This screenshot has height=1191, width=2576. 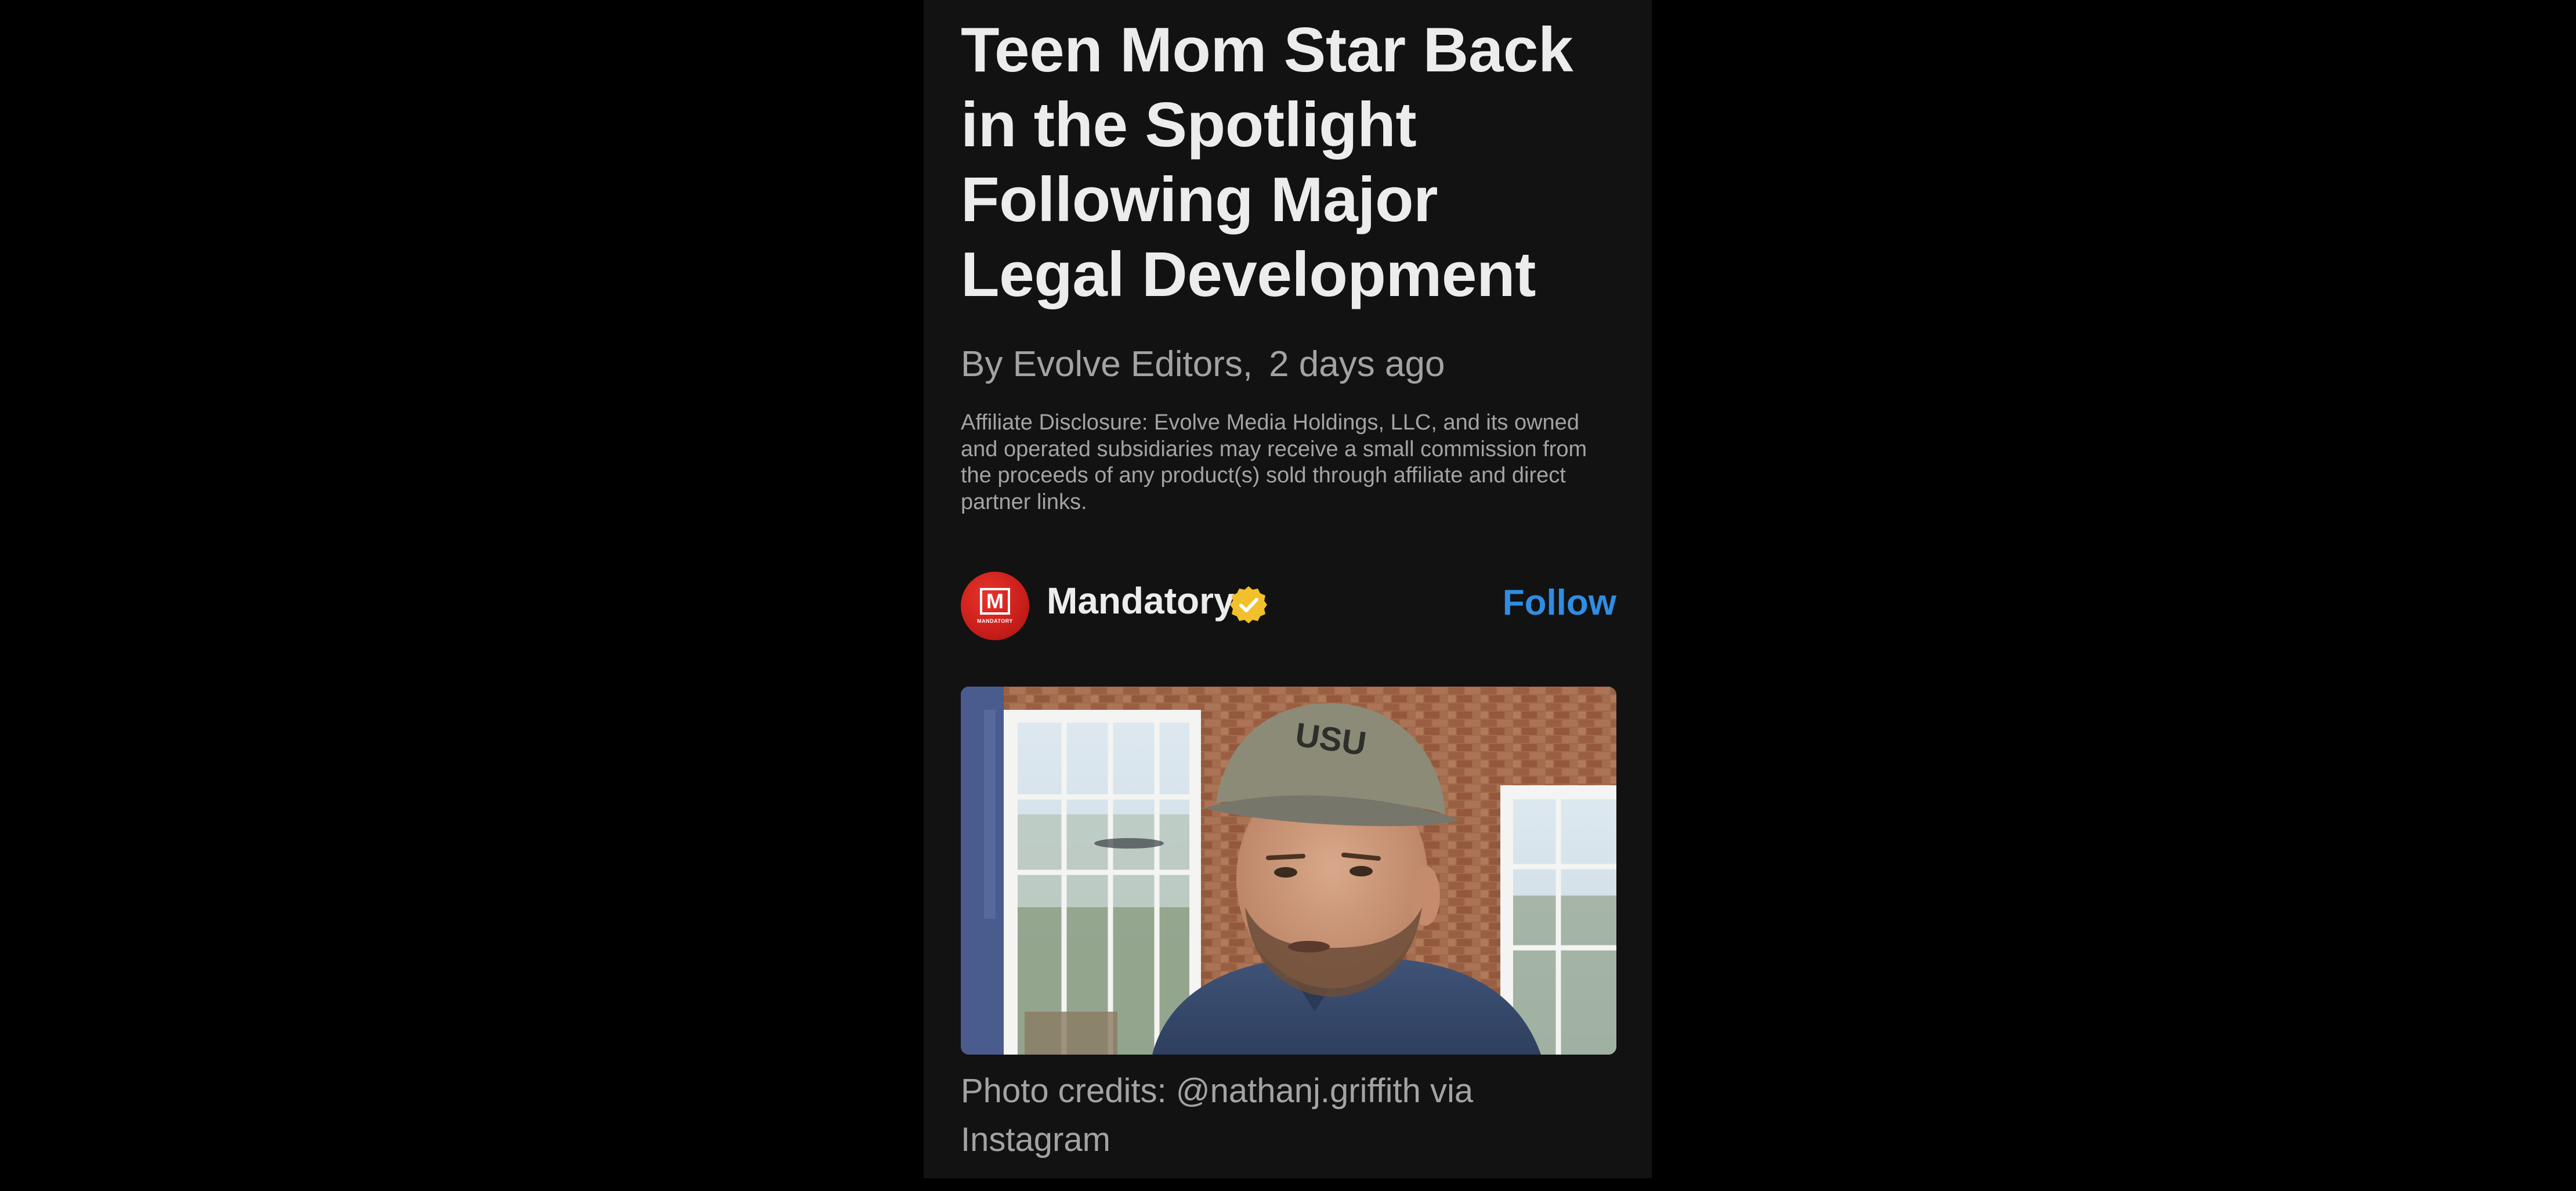 I want to click on byline-timestamp: 2 days ago, so click(x=1357, y=364).